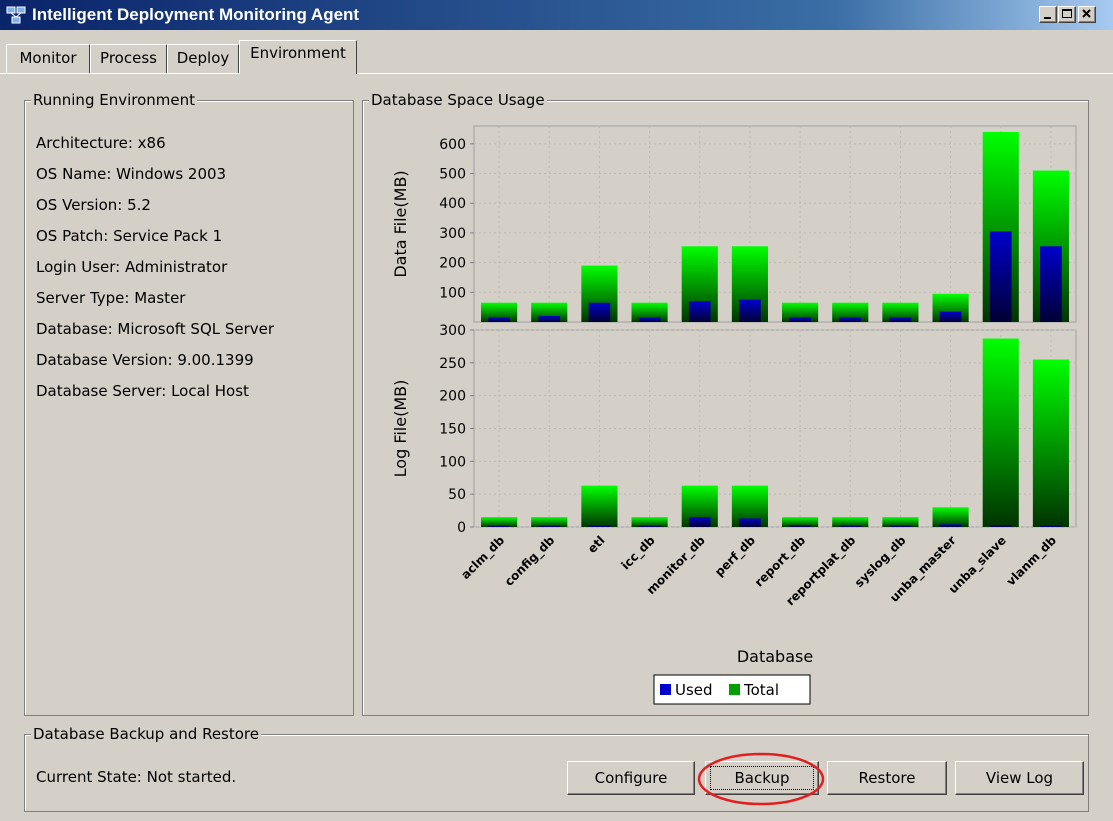 The height and width of the screenshot is (821, 1113). I want to click on env-os-version: OS Version: 5.2, so click(93, 205).